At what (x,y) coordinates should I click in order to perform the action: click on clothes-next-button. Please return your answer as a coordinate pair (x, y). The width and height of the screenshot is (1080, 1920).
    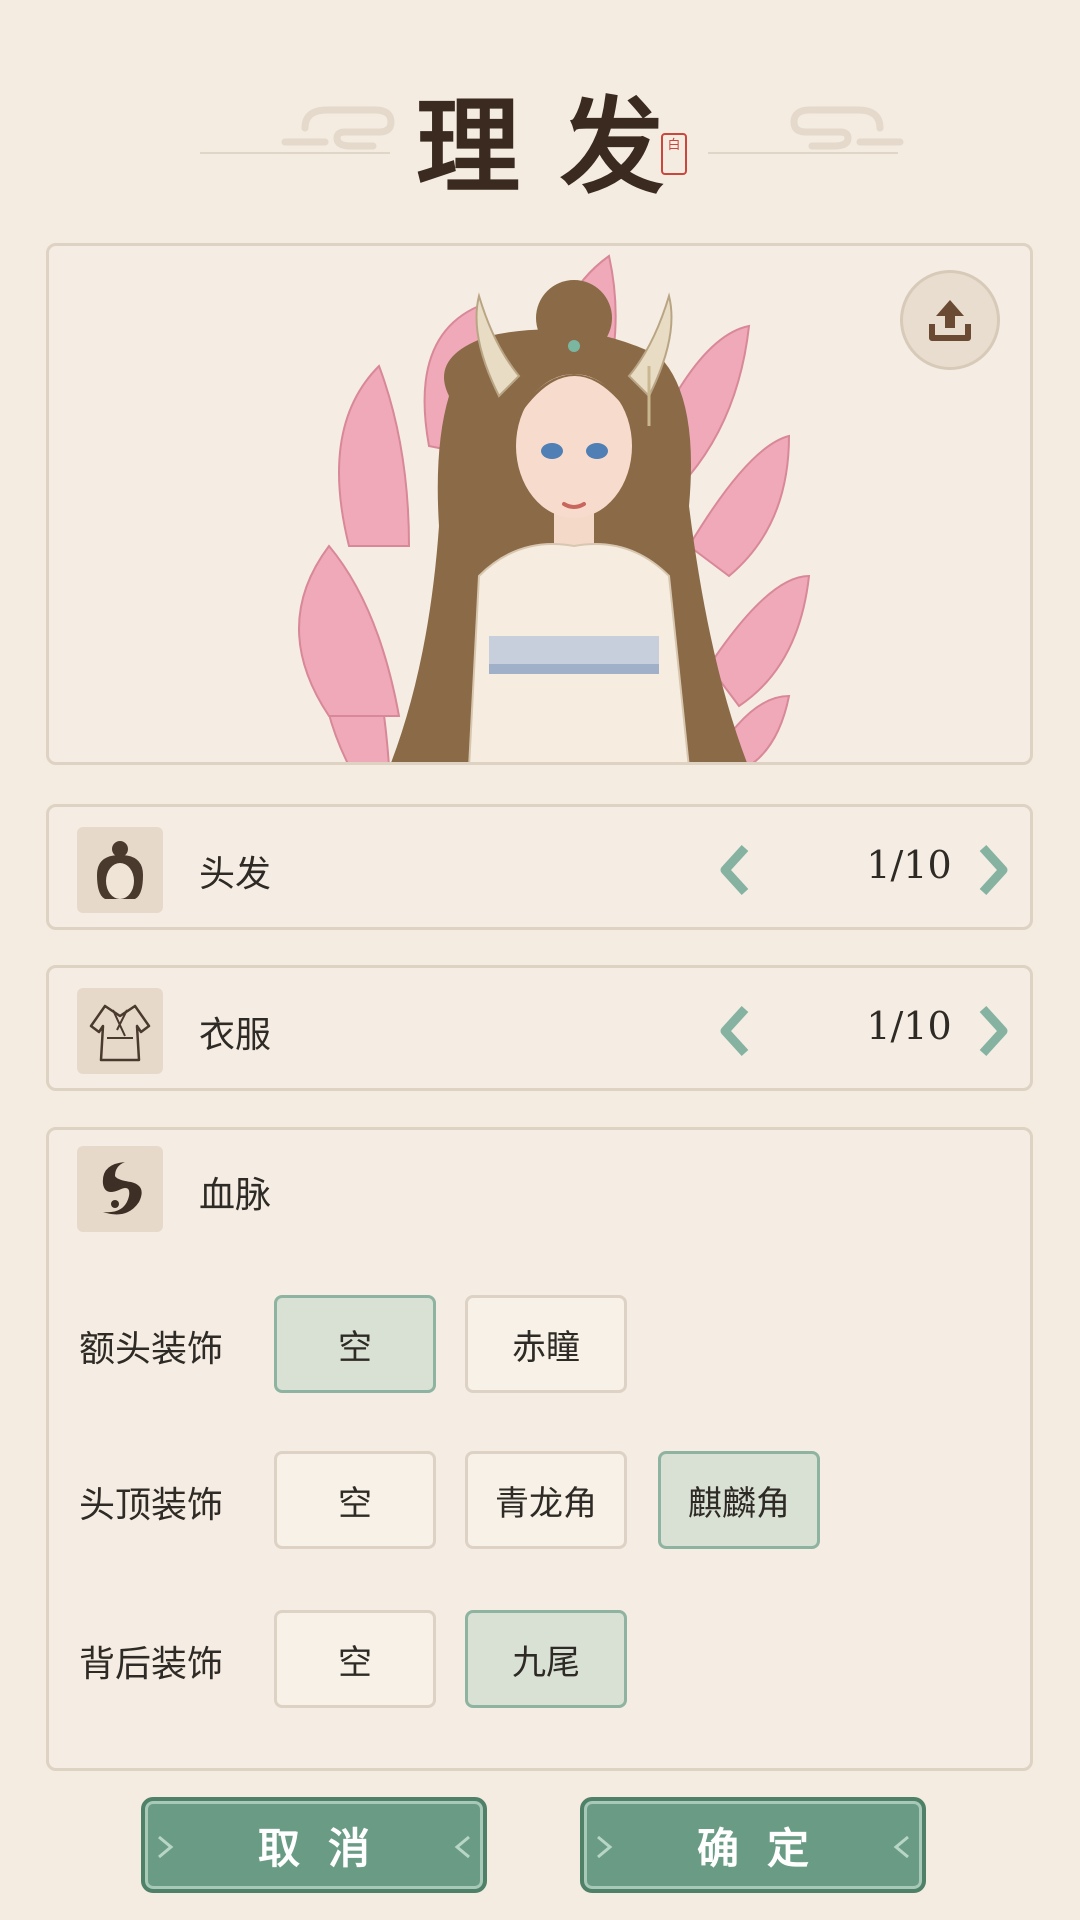
    Looking at the image, I should click on (994, 1031).